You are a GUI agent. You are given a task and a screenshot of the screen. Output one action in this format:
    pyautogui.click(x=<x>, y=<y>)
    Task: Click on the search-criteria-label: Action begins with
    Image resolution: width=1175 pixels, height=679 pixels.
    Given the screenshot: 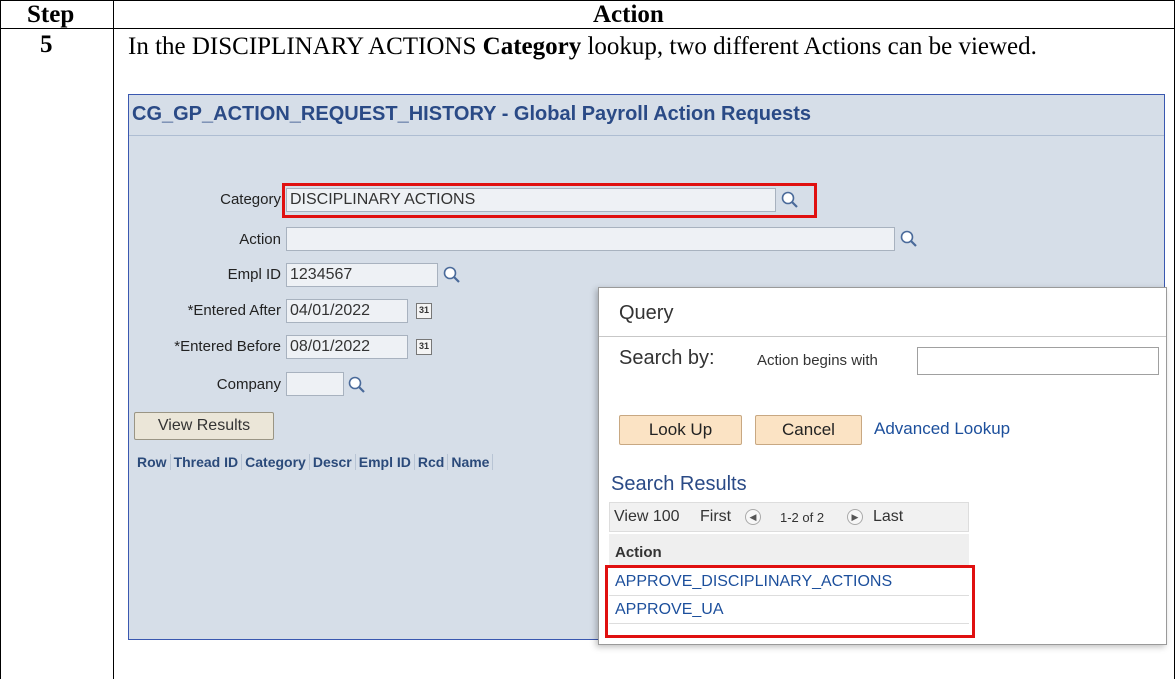 What is the action you would take?
    pyautogui.click(x=817, y=360)
    